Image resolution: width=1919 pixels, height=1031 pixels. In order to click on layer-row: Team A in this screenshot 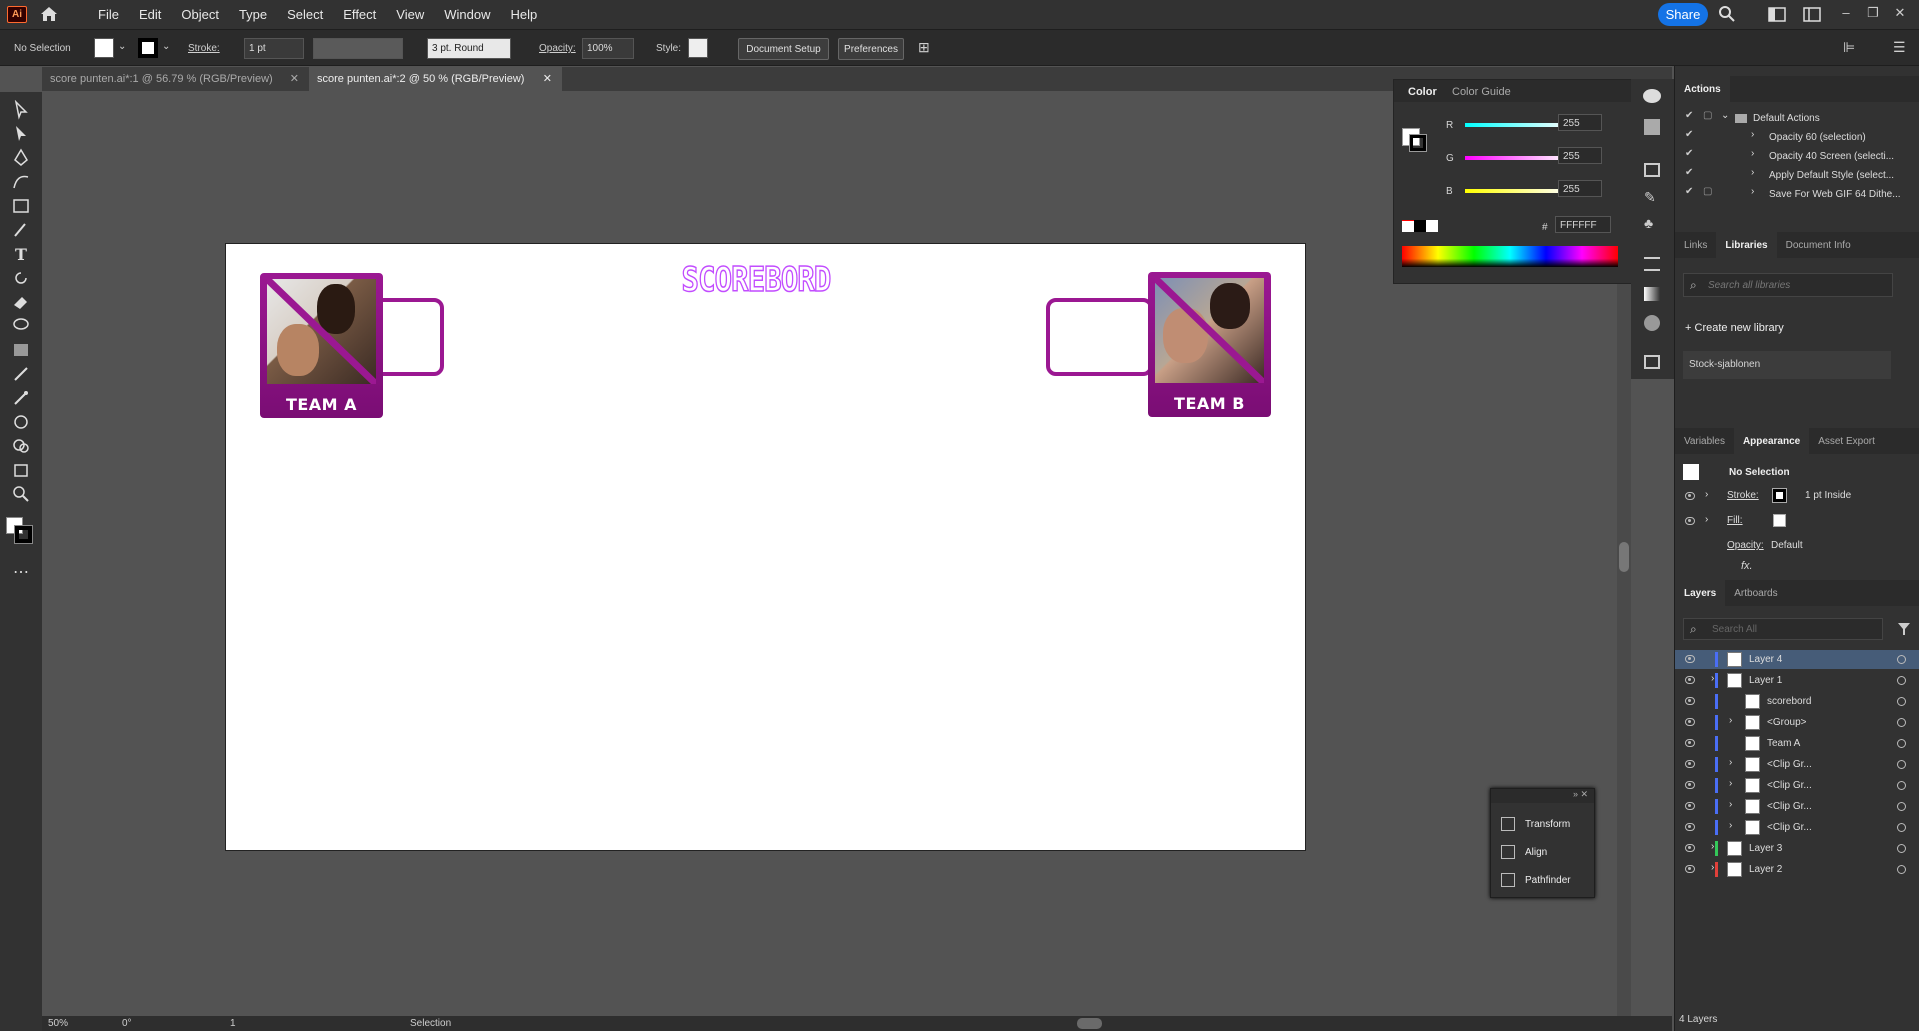, I will do `click(1797, 743)`.